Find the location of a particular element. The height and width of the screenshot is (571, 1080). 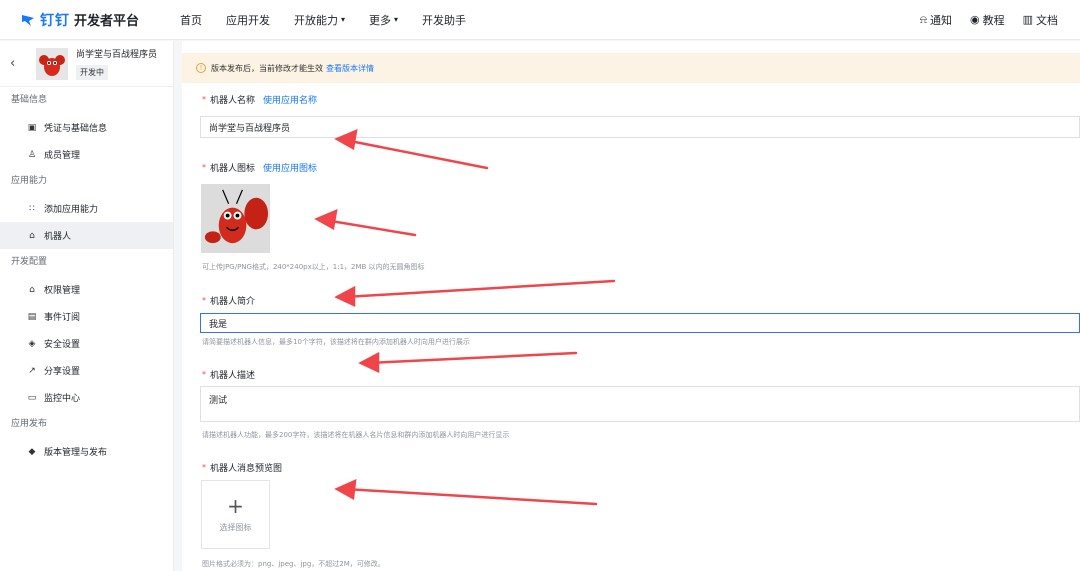

sidebar-item-2-2: ◈ 安全设置 is located at coordinates (86, 343).